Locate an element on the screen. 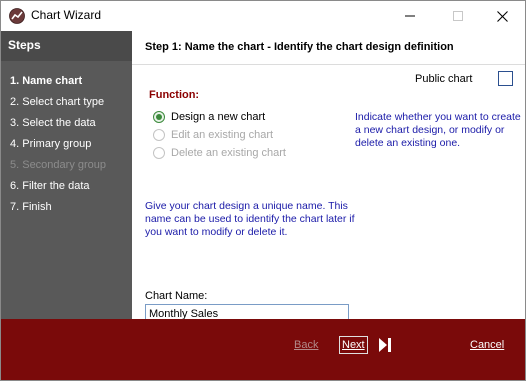 The width and height of the screenshot is (526, 381). radio-label: Design a new chart is located at coordinates (218, 117).